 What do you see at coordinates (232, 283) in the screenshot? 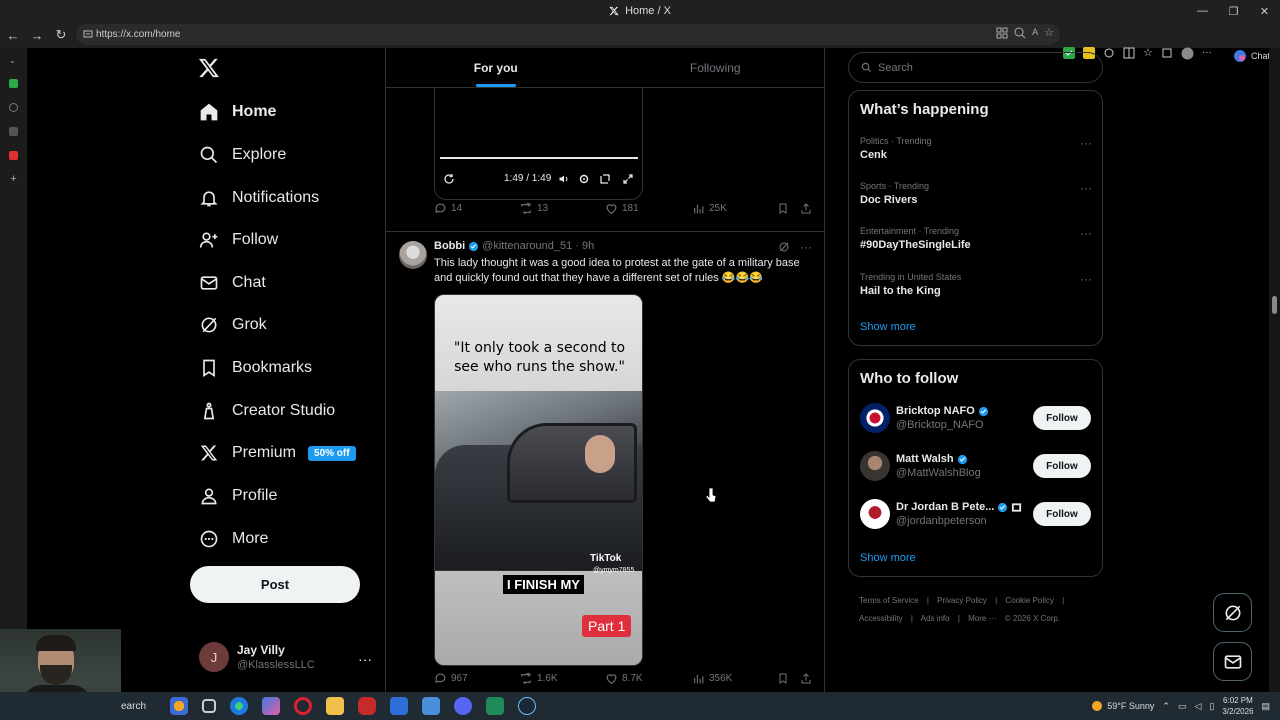
I see `nav-chat: Chat` at bounding box center [232, 283].